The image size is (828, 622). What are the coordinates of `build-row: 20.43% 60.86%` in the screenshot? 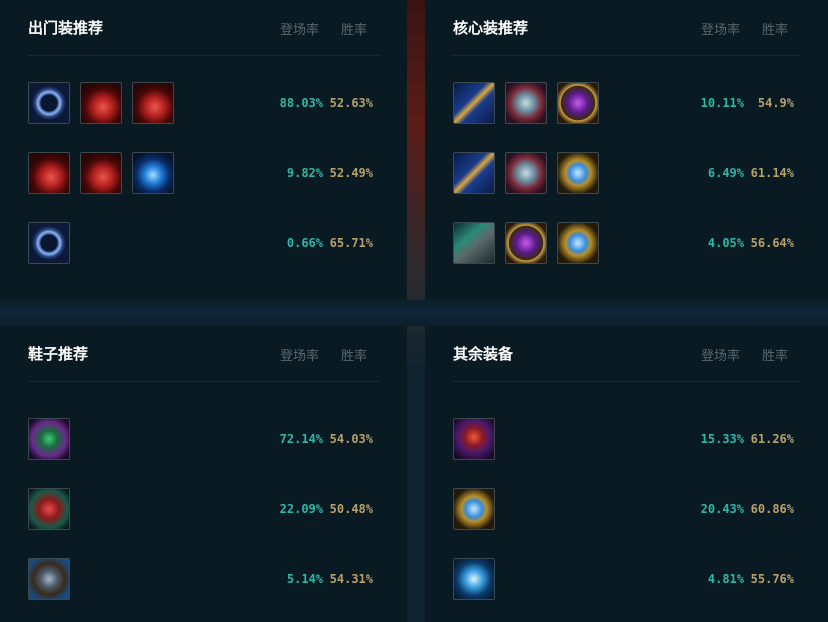 It's located at (626, 511).